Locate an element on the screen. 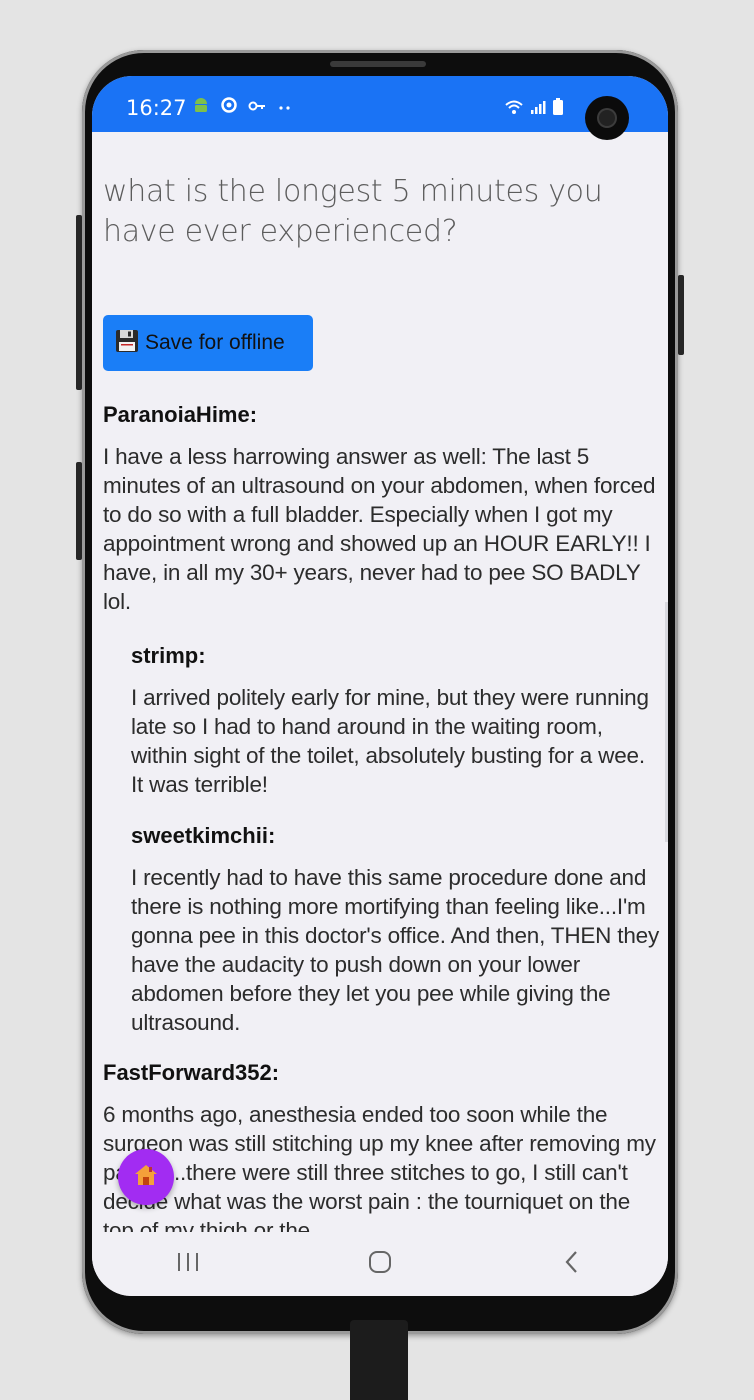 The width and height of the screenshot is (754, 1400). more-dots-icon is located at coordinates (285, 107).